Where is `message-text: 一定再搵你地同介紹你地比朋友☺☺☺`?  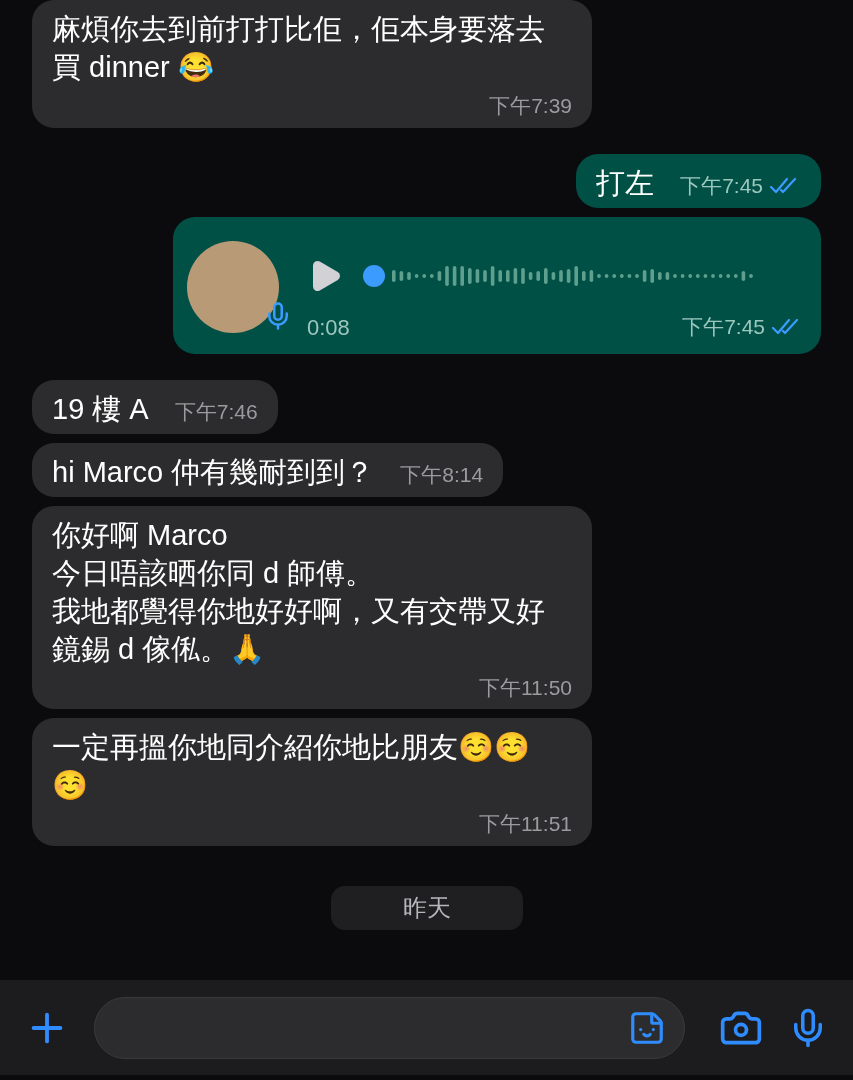
message-text: 一定再搵你地同介紹你地比朋友☺☺☺ is located at coordinates (291, 766).